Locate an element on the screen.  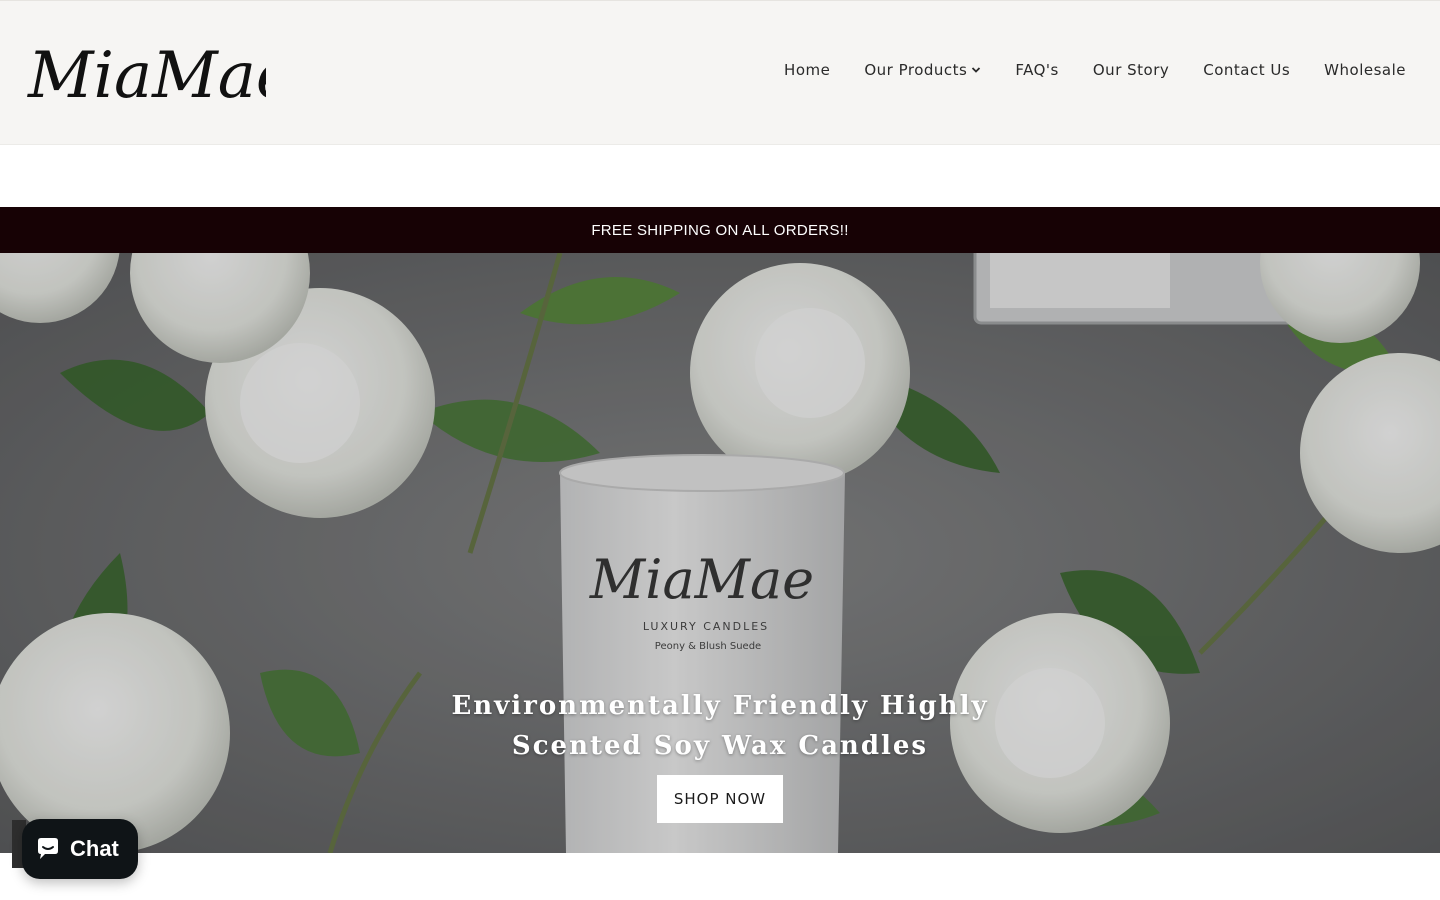
nav-our-products: Our Products is located at coordinates (922, 70).